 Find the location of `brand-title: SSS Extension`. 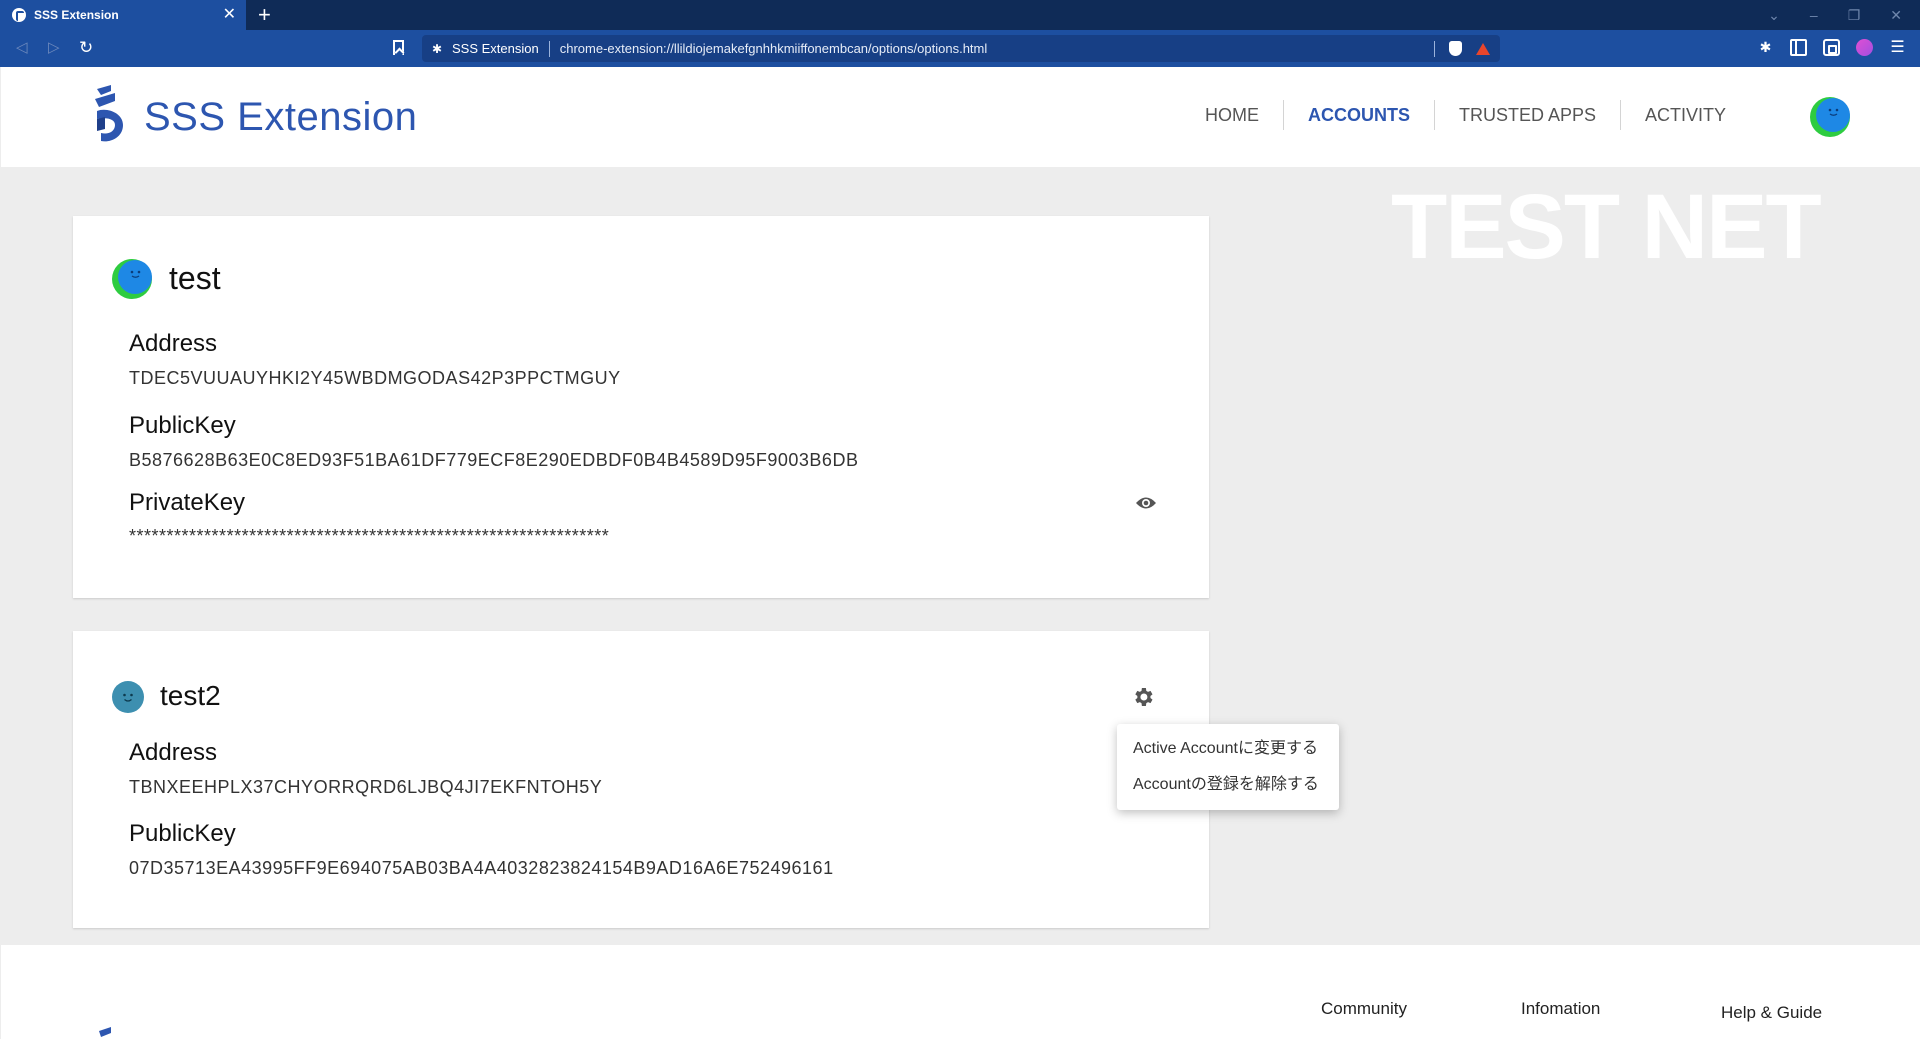

brand-title: SSS Extension is located at coordinates (280, 117).